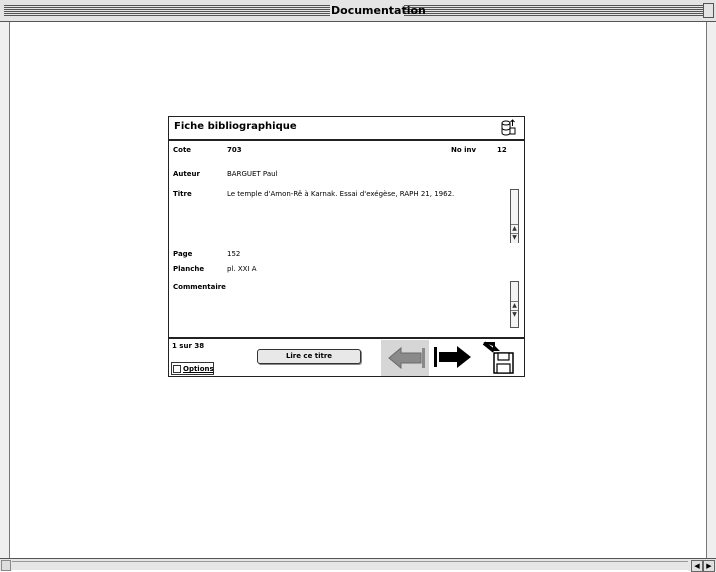 The height and width of the screenshot is (572, 716). Describe the element at coordinates (708, 10) in the screenshot. I see `window-zoom-box` at that location.